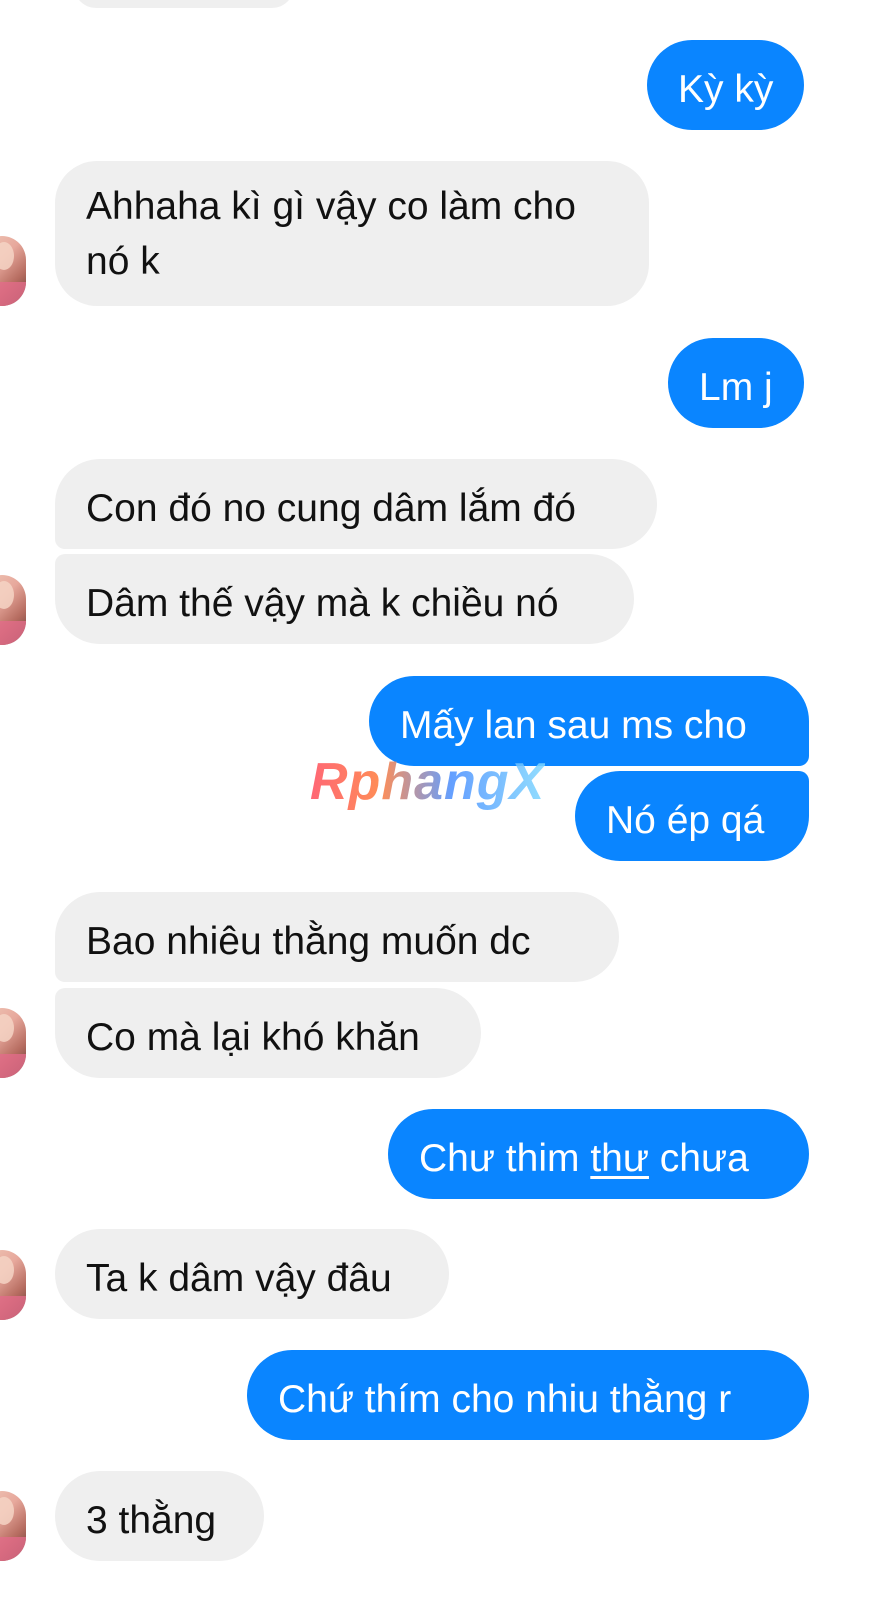  I want to click on message-text-underlined: thư, so click(619, 1158).